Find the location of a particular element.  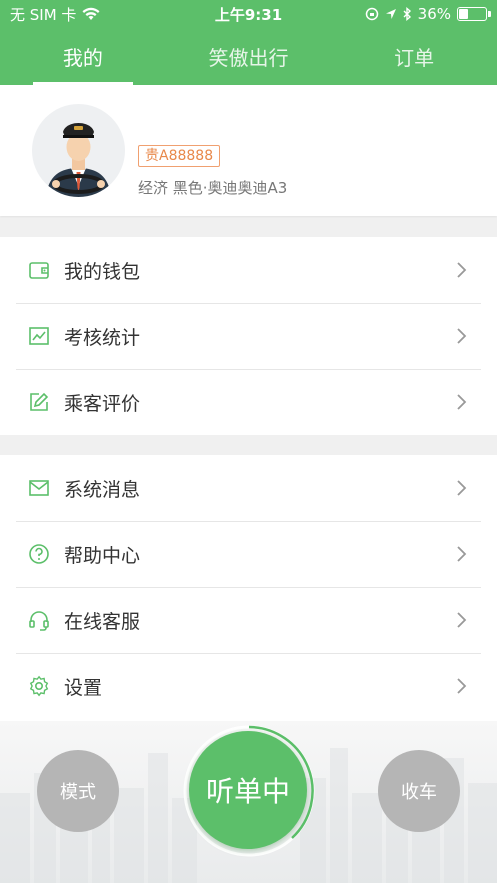

driver-profile-card: 贵A88888 经济 黑色·奥迪奥迪A3 is located at coordinates (248, 150).